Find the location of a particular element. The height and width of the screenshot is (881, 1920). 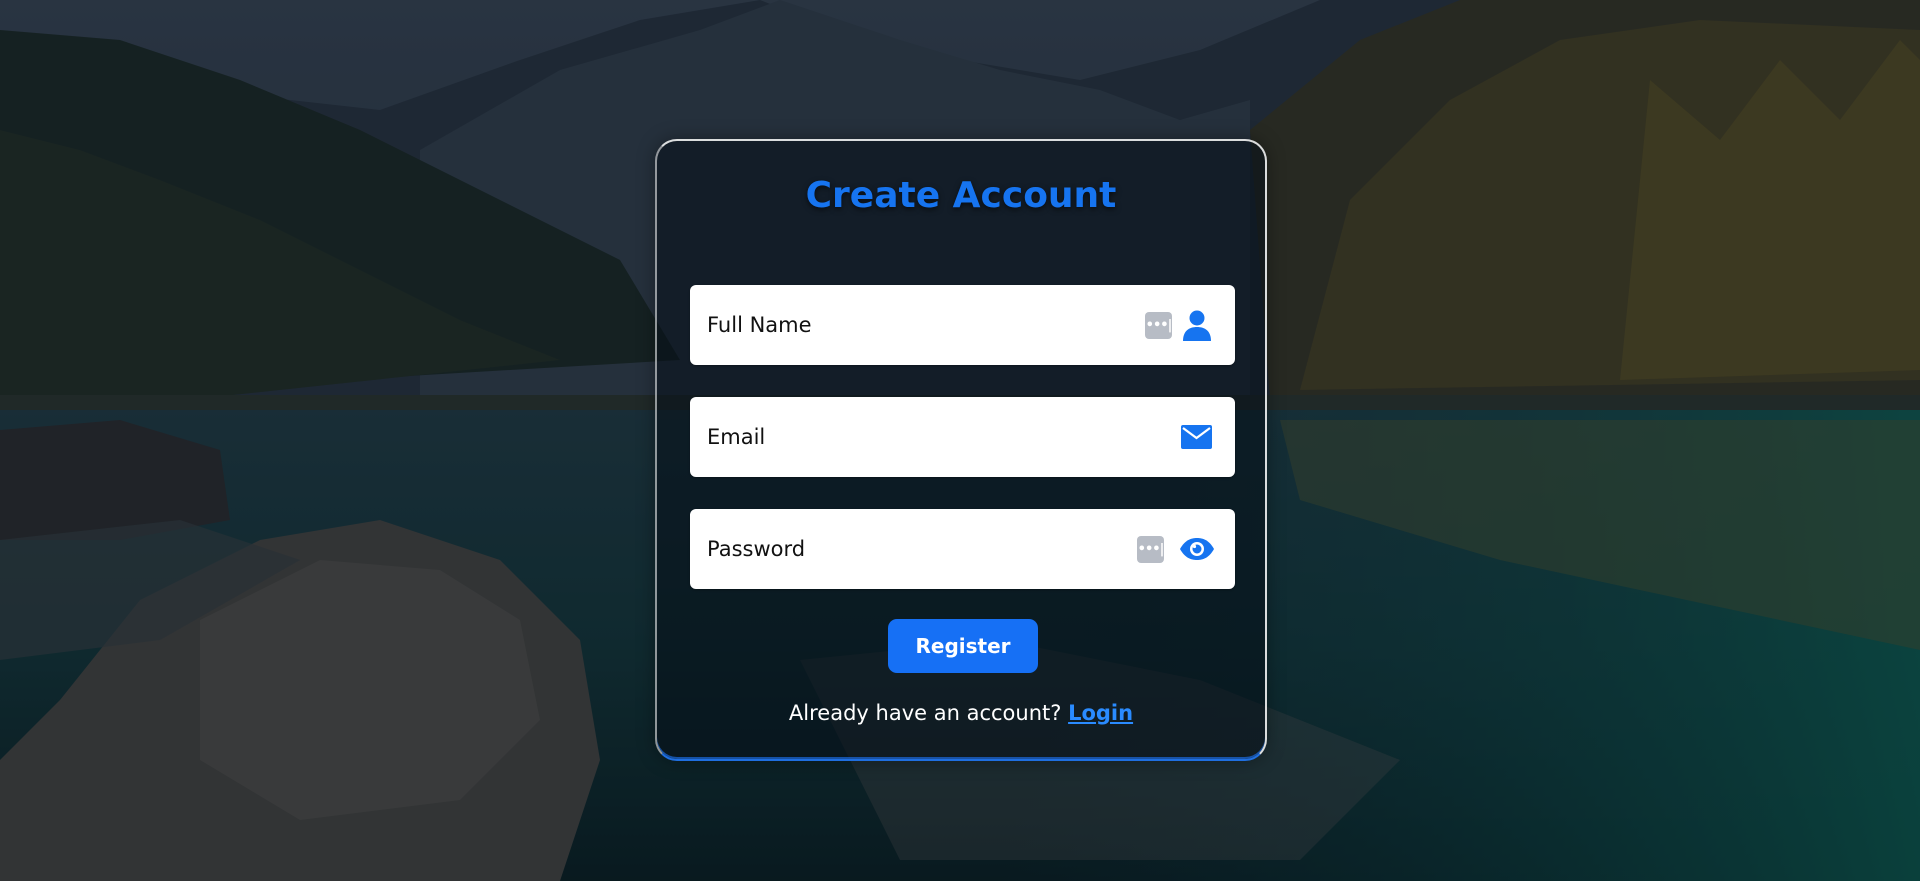

password-field: •••| is located at coordinates (962, 549).